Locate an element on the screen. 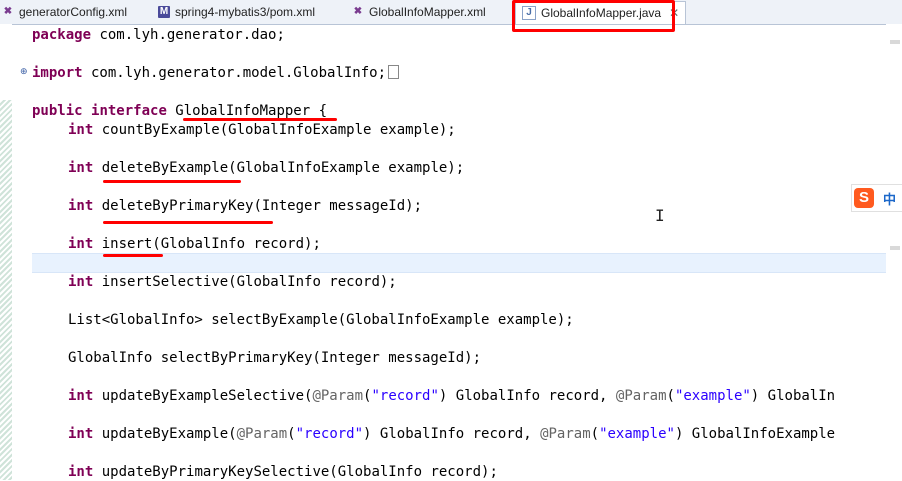 This screenshot has width=902, height=481. tab-label: GlobalInfoMapper.xml is located at coordinates (427, 12).